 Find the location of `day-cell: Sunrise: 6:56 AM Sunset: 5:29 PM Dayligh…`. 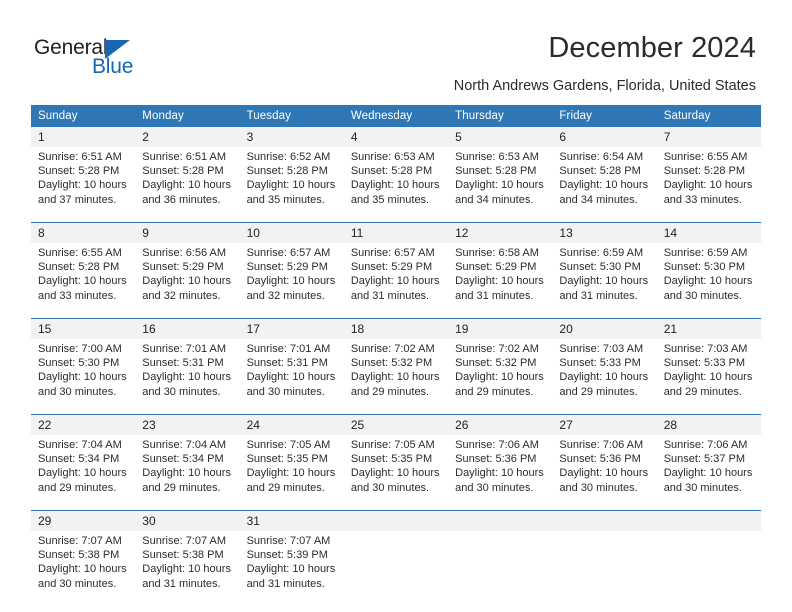

day-cell: Sunrise: 6:56 AM Sunset: 5:29 PM Dayligh… is located at coordinates (187, 281).